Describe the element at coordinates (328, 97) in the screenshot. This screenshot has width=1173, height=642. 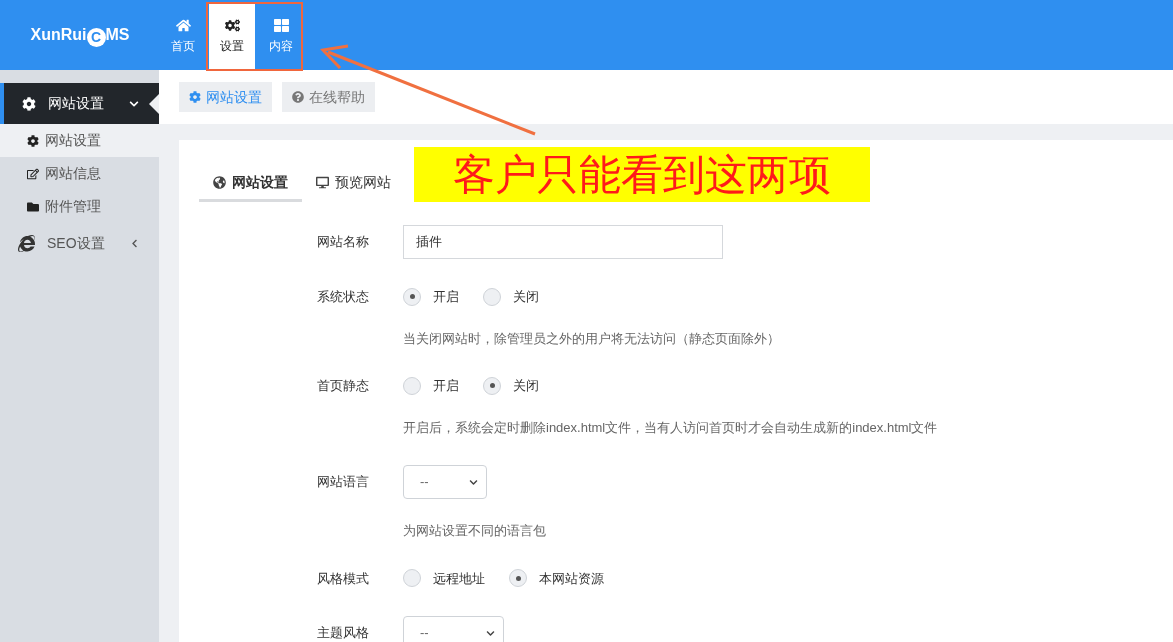
I see `toolbar-button: 在线帮助` at that location.